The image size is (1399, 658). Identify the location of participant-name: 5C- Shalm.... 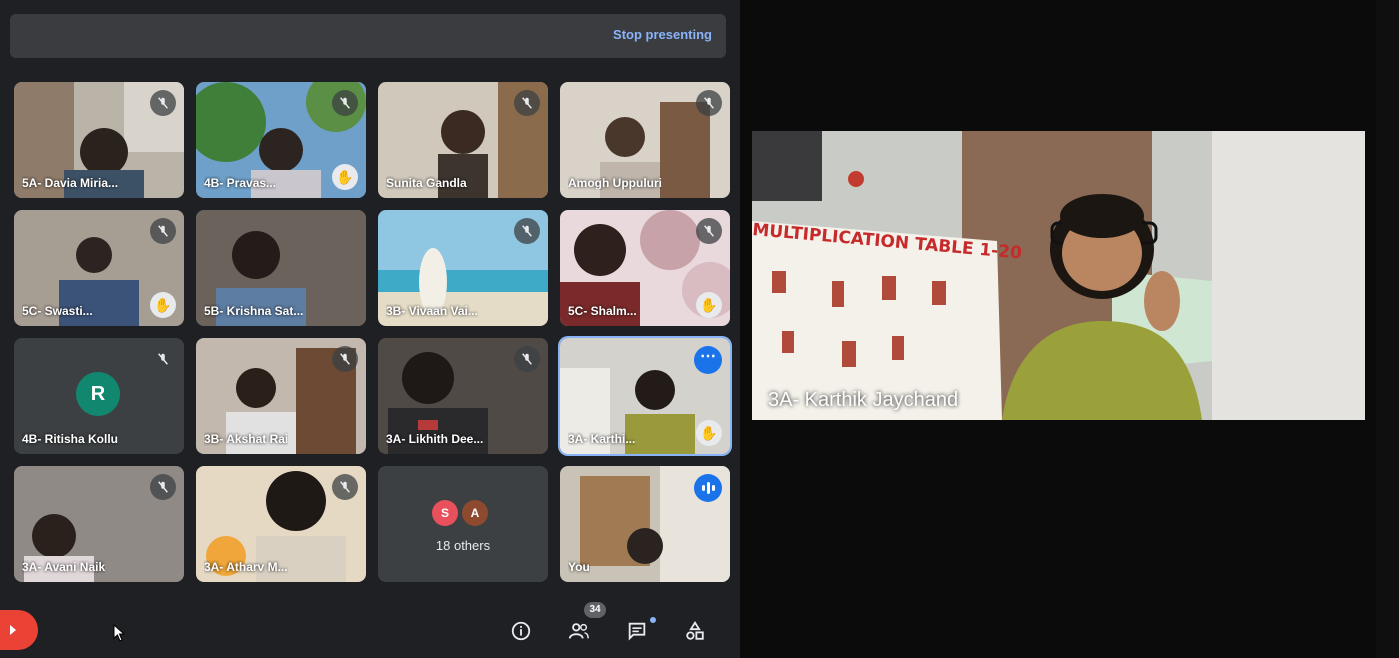
(602, 311).